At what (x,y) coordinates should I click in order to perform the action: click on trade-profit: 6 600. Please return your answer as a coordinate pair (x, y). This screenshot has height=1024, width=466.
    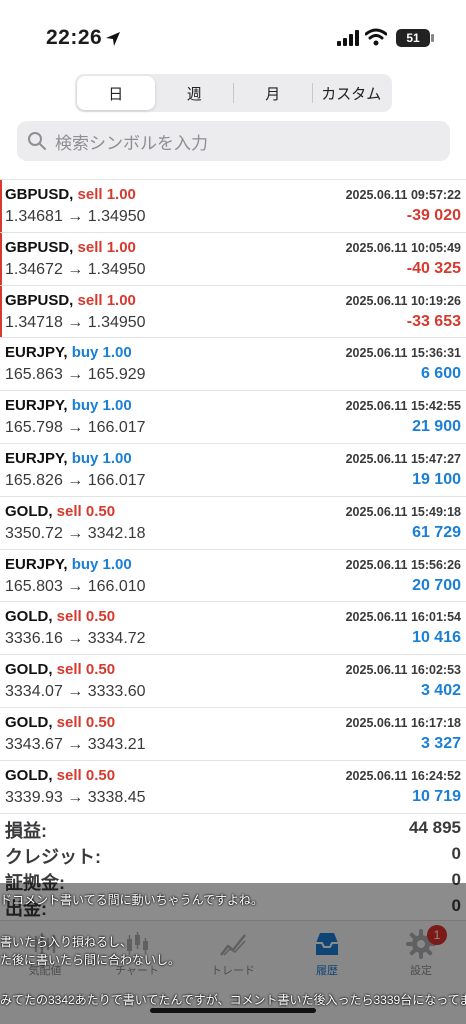
    Looking at the image, I should click on (440, 374).